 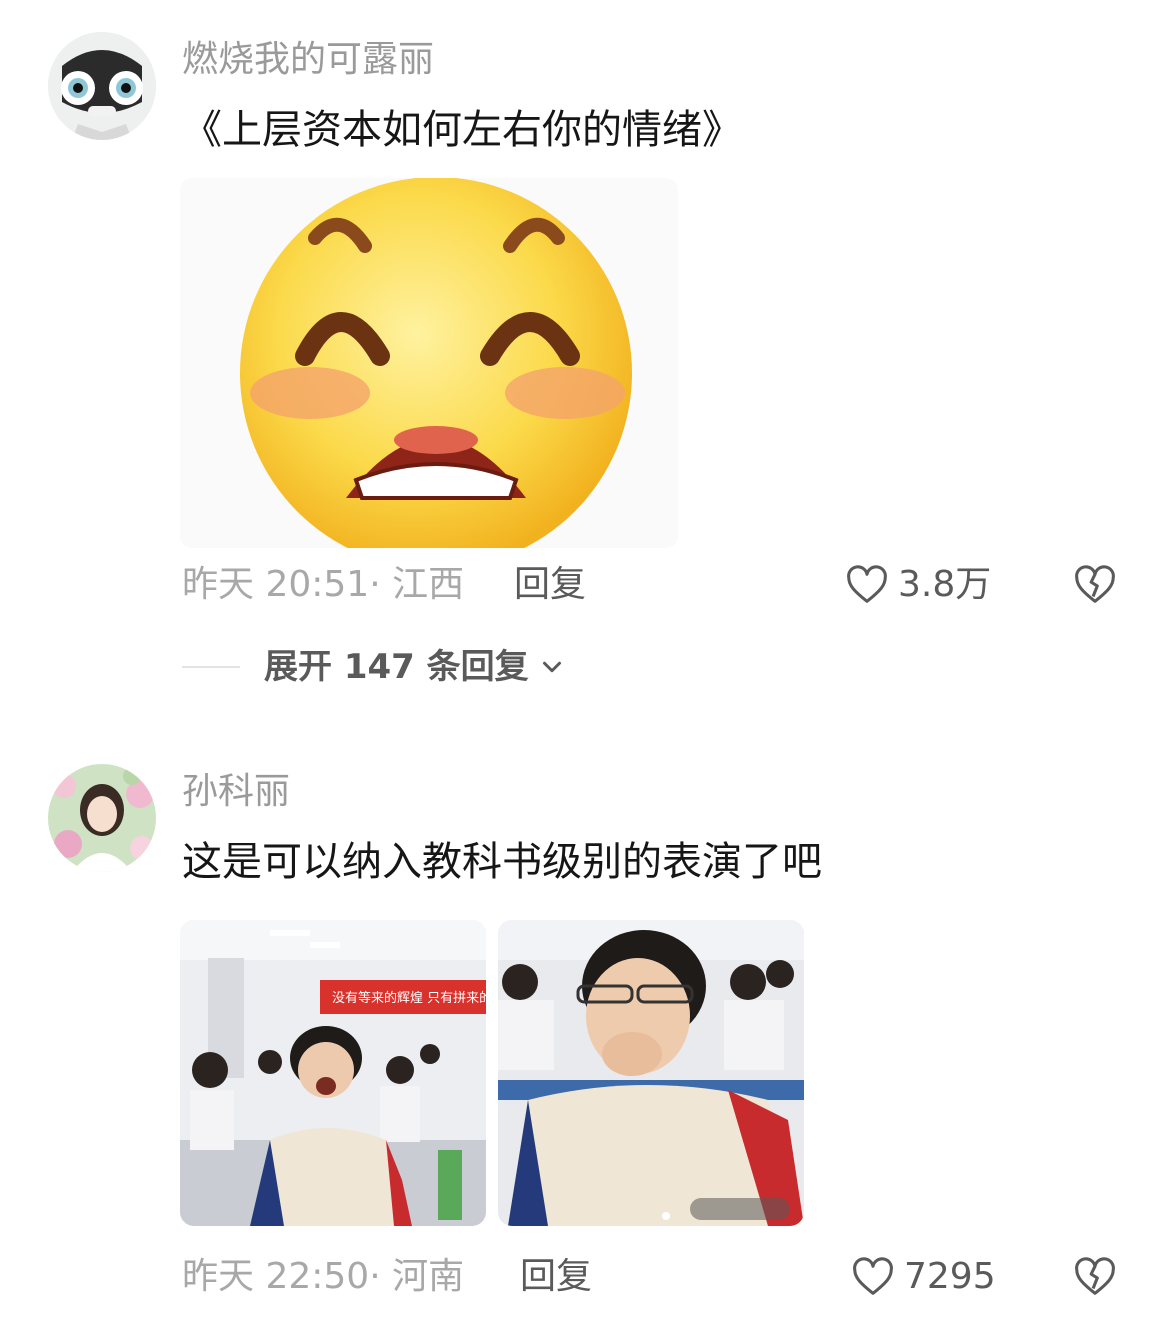 I want to click on banner-text: 没有等来的辉煌 只有拼来的精, so click(x=409, y=998).